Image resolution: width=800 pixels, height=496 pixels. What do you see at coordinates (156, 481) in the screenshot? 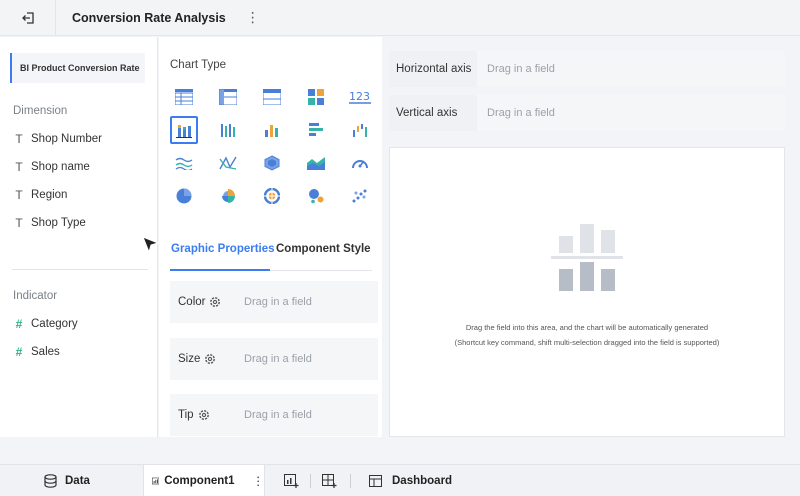
I see `chart-component-icon` at bounding box center [156, 481].